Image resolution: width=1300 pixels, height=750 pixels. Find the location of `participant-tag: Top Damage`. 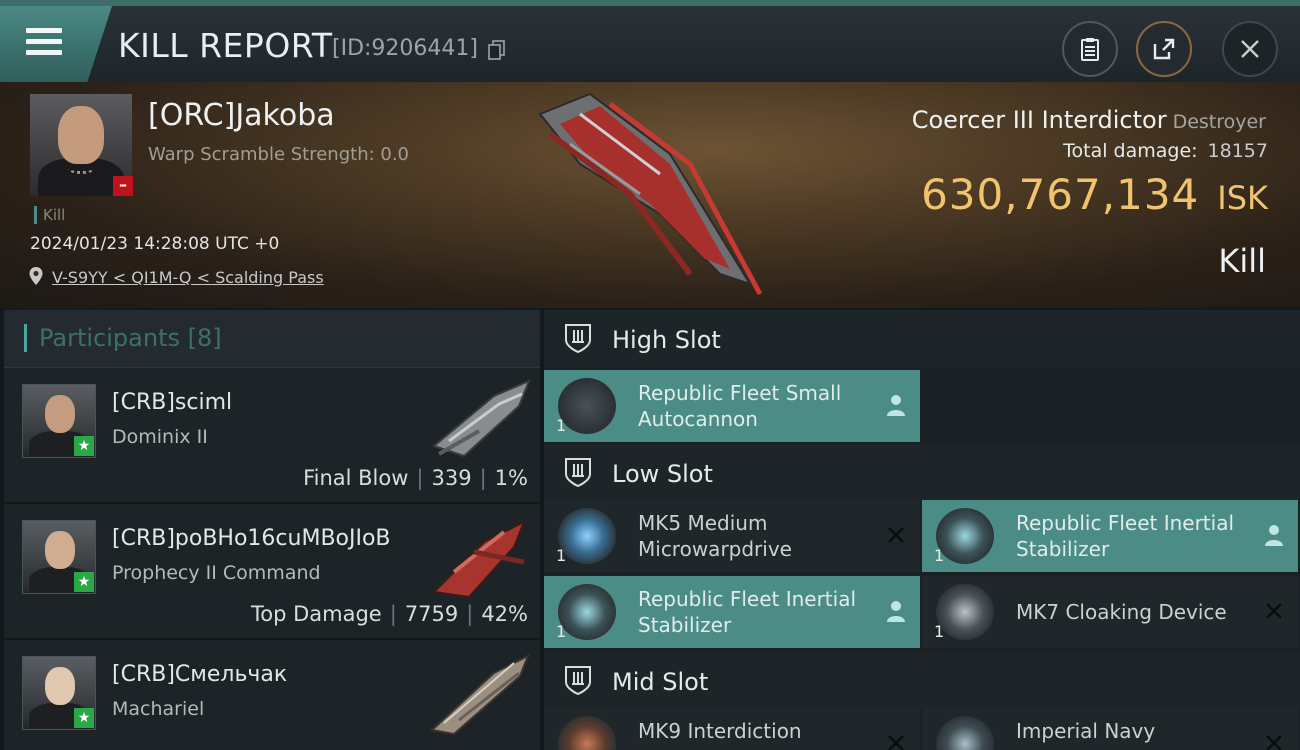

participant-tag: Top Damage is located at coordinates (316, 614).